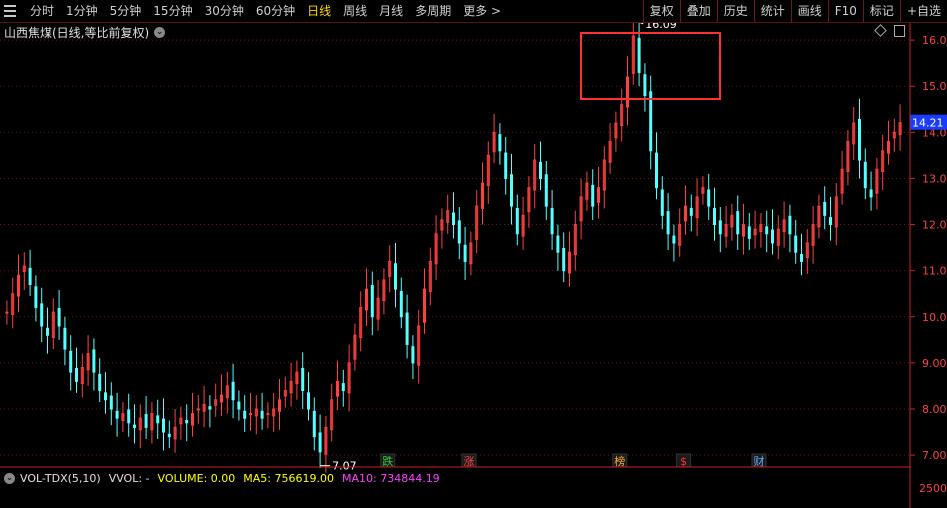  I want to click on ma10-value: MA10: 734844.19, so click(390, 478).